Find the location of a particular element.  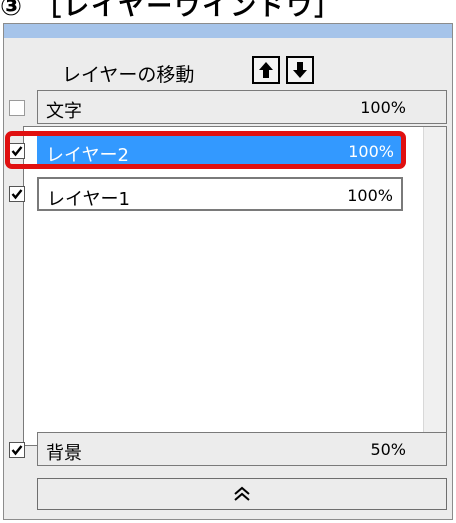

collapse-panel-button is located at coordinates (242, 494).